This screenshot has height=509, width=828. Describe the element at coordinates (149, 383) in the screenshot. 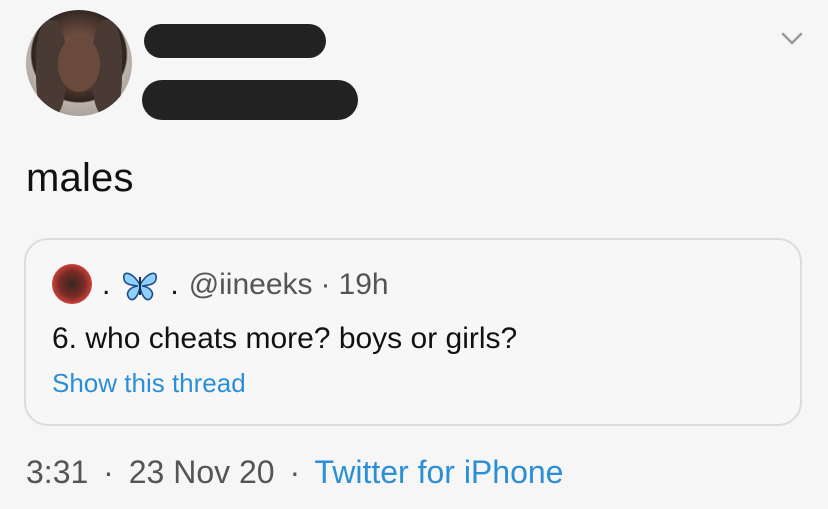

I see `show-thread-link: Show this thread` at that location.